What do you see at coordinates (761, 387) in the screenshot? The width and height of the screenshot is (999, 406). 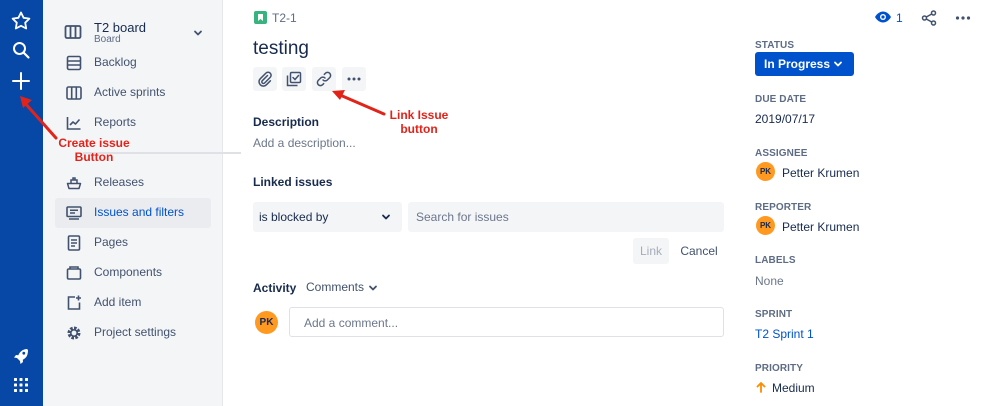 I see `priority-medium-icon` at bounding box center [761, 387].